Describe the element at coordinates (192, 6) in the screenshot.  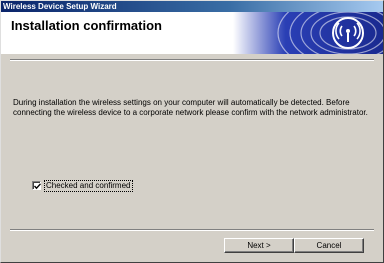
I see `title-bar: Wireless Device Setup Wizard` at that location.